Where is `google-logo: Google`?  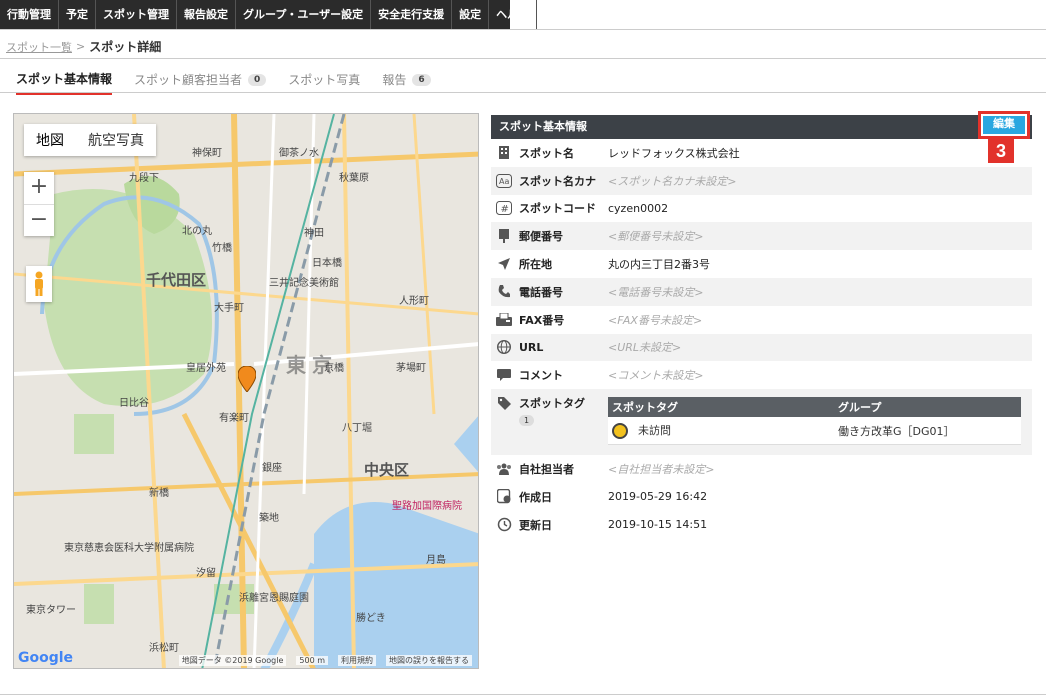
google-logo: Google is located at coordinates (45, 658).